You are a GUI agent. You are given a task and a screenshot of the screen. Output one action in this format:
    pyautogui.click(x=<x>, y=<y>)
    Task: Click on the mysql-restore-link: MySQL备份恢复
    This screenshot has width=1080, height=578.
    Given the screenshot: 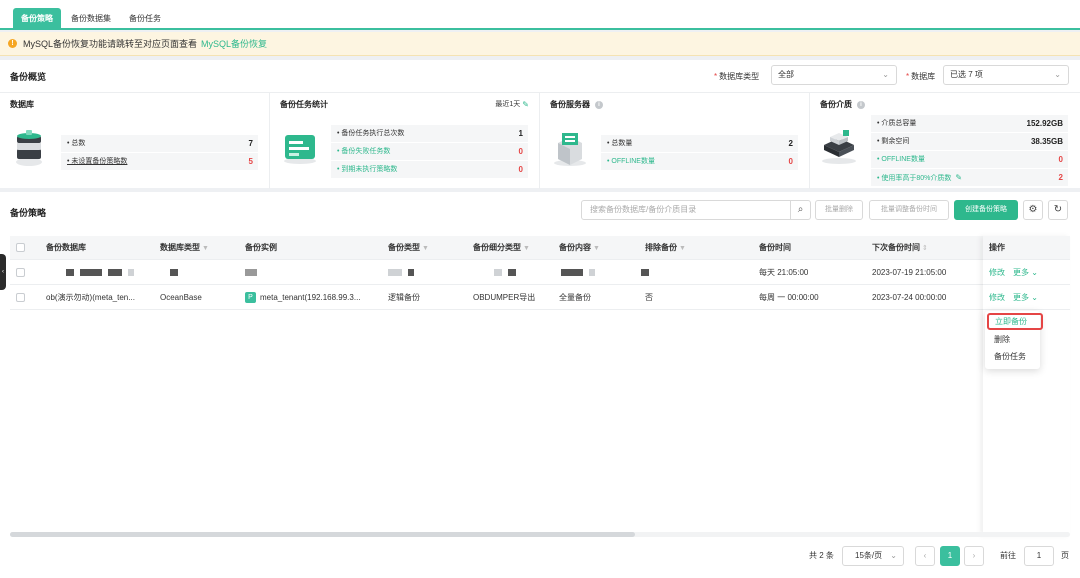 What is the action you would take?
    pyautogui.click(x=234, y=43)
    